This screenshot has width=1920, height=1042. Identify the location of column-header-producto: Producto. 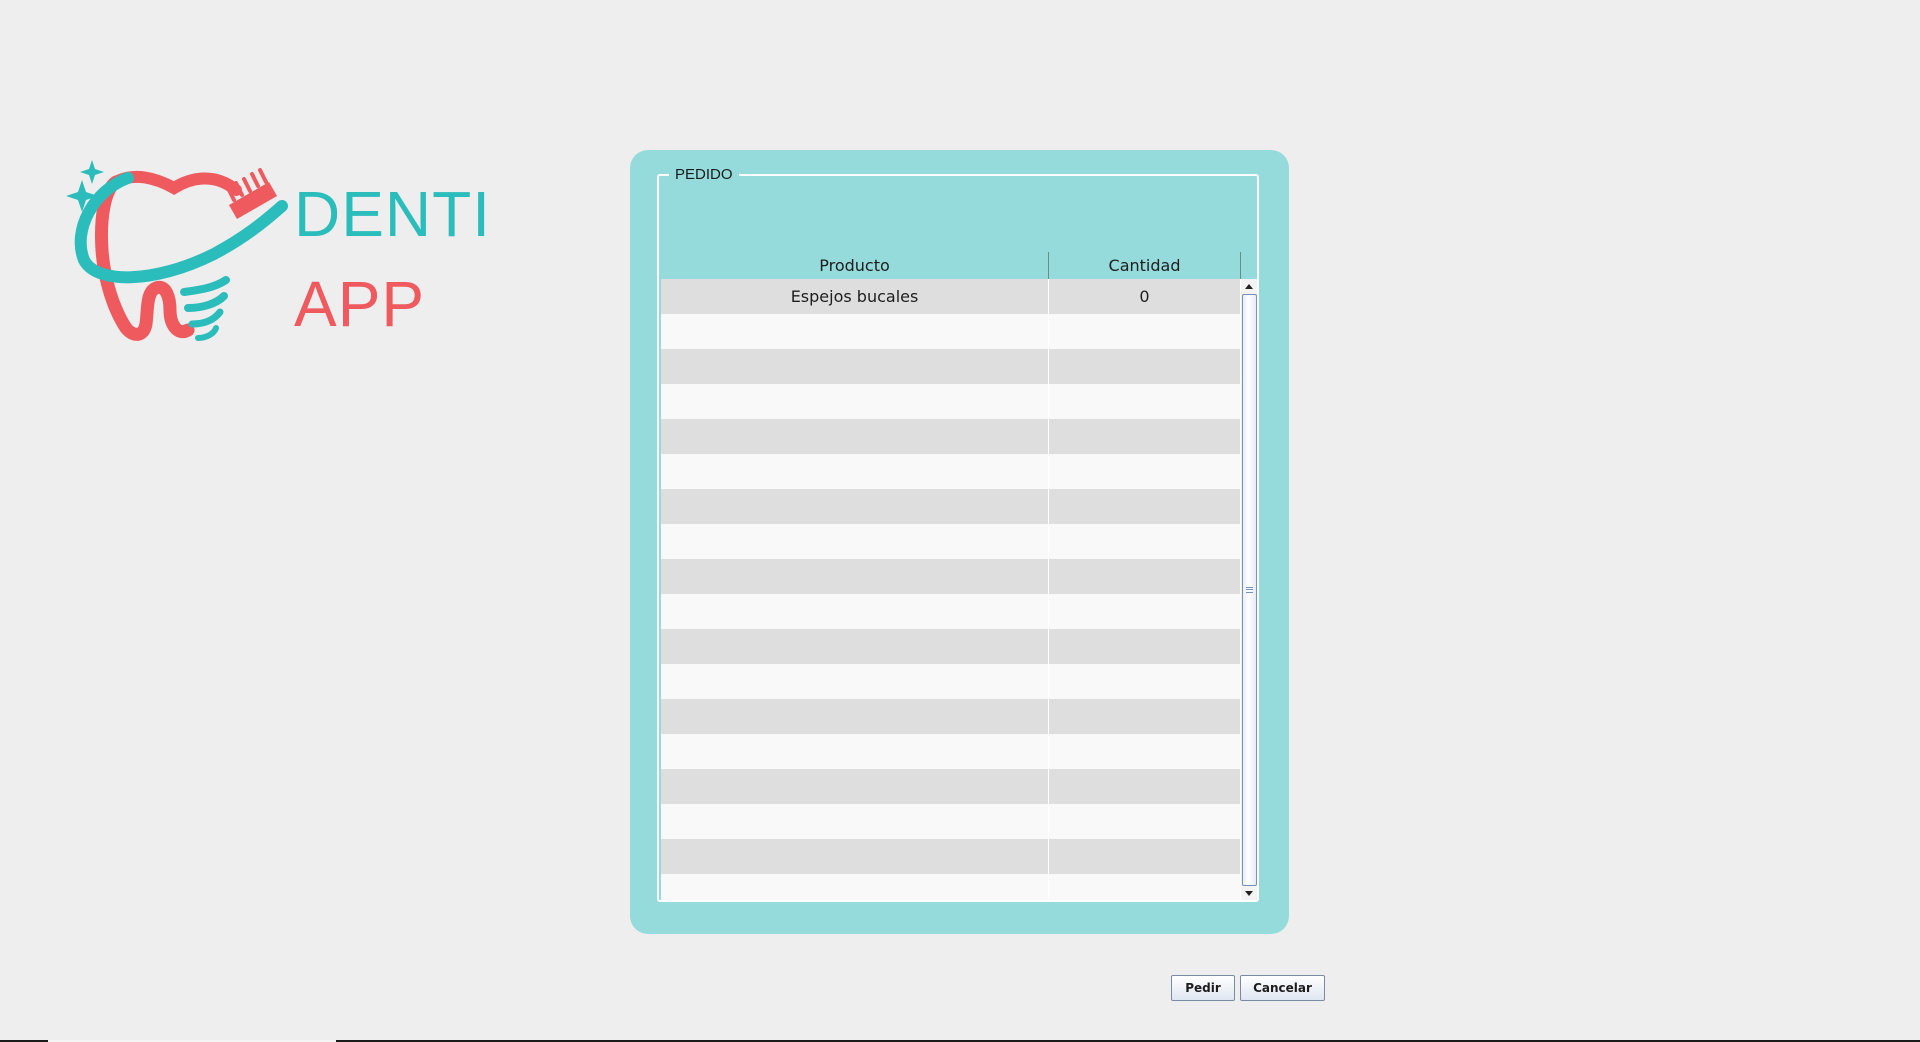
(855, 265).